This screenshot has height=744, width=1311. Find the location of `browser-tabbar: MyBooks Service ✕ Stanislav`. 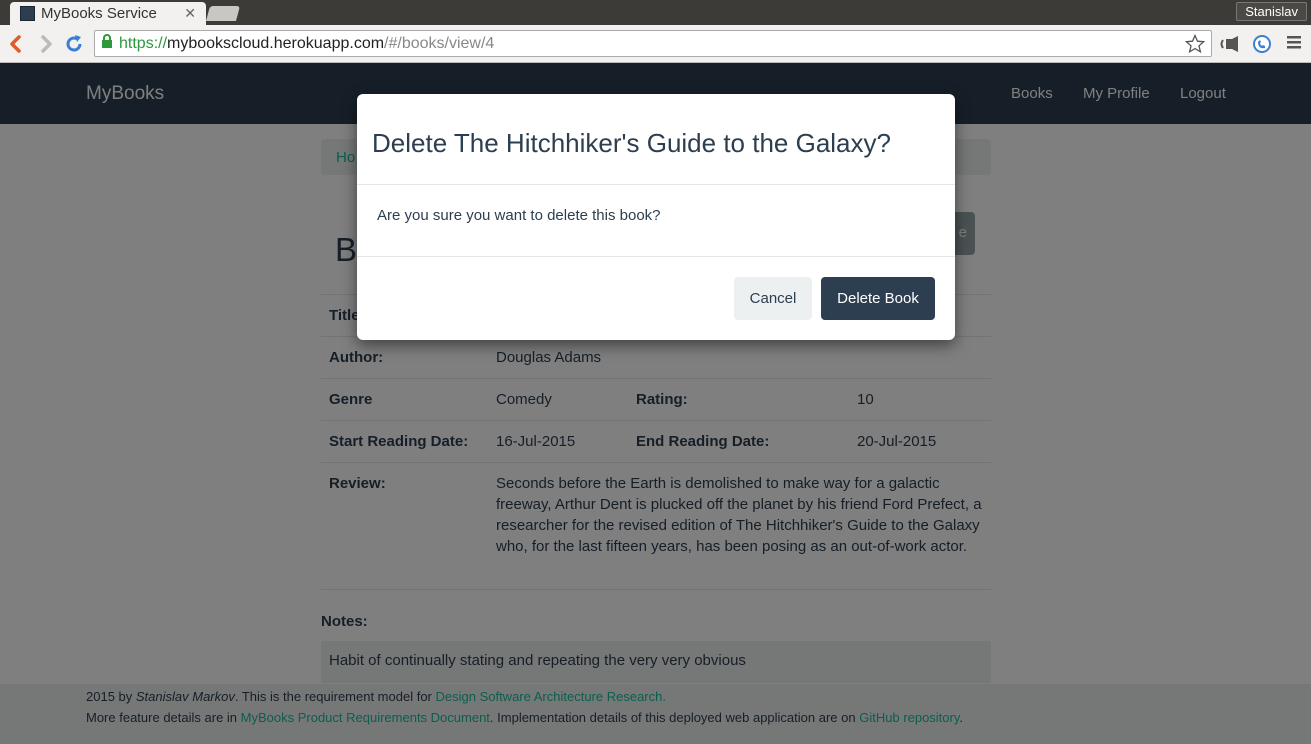

browser-tabbar: MyBooks Service ✕ Stanislav is located at coordinates (655, 12).